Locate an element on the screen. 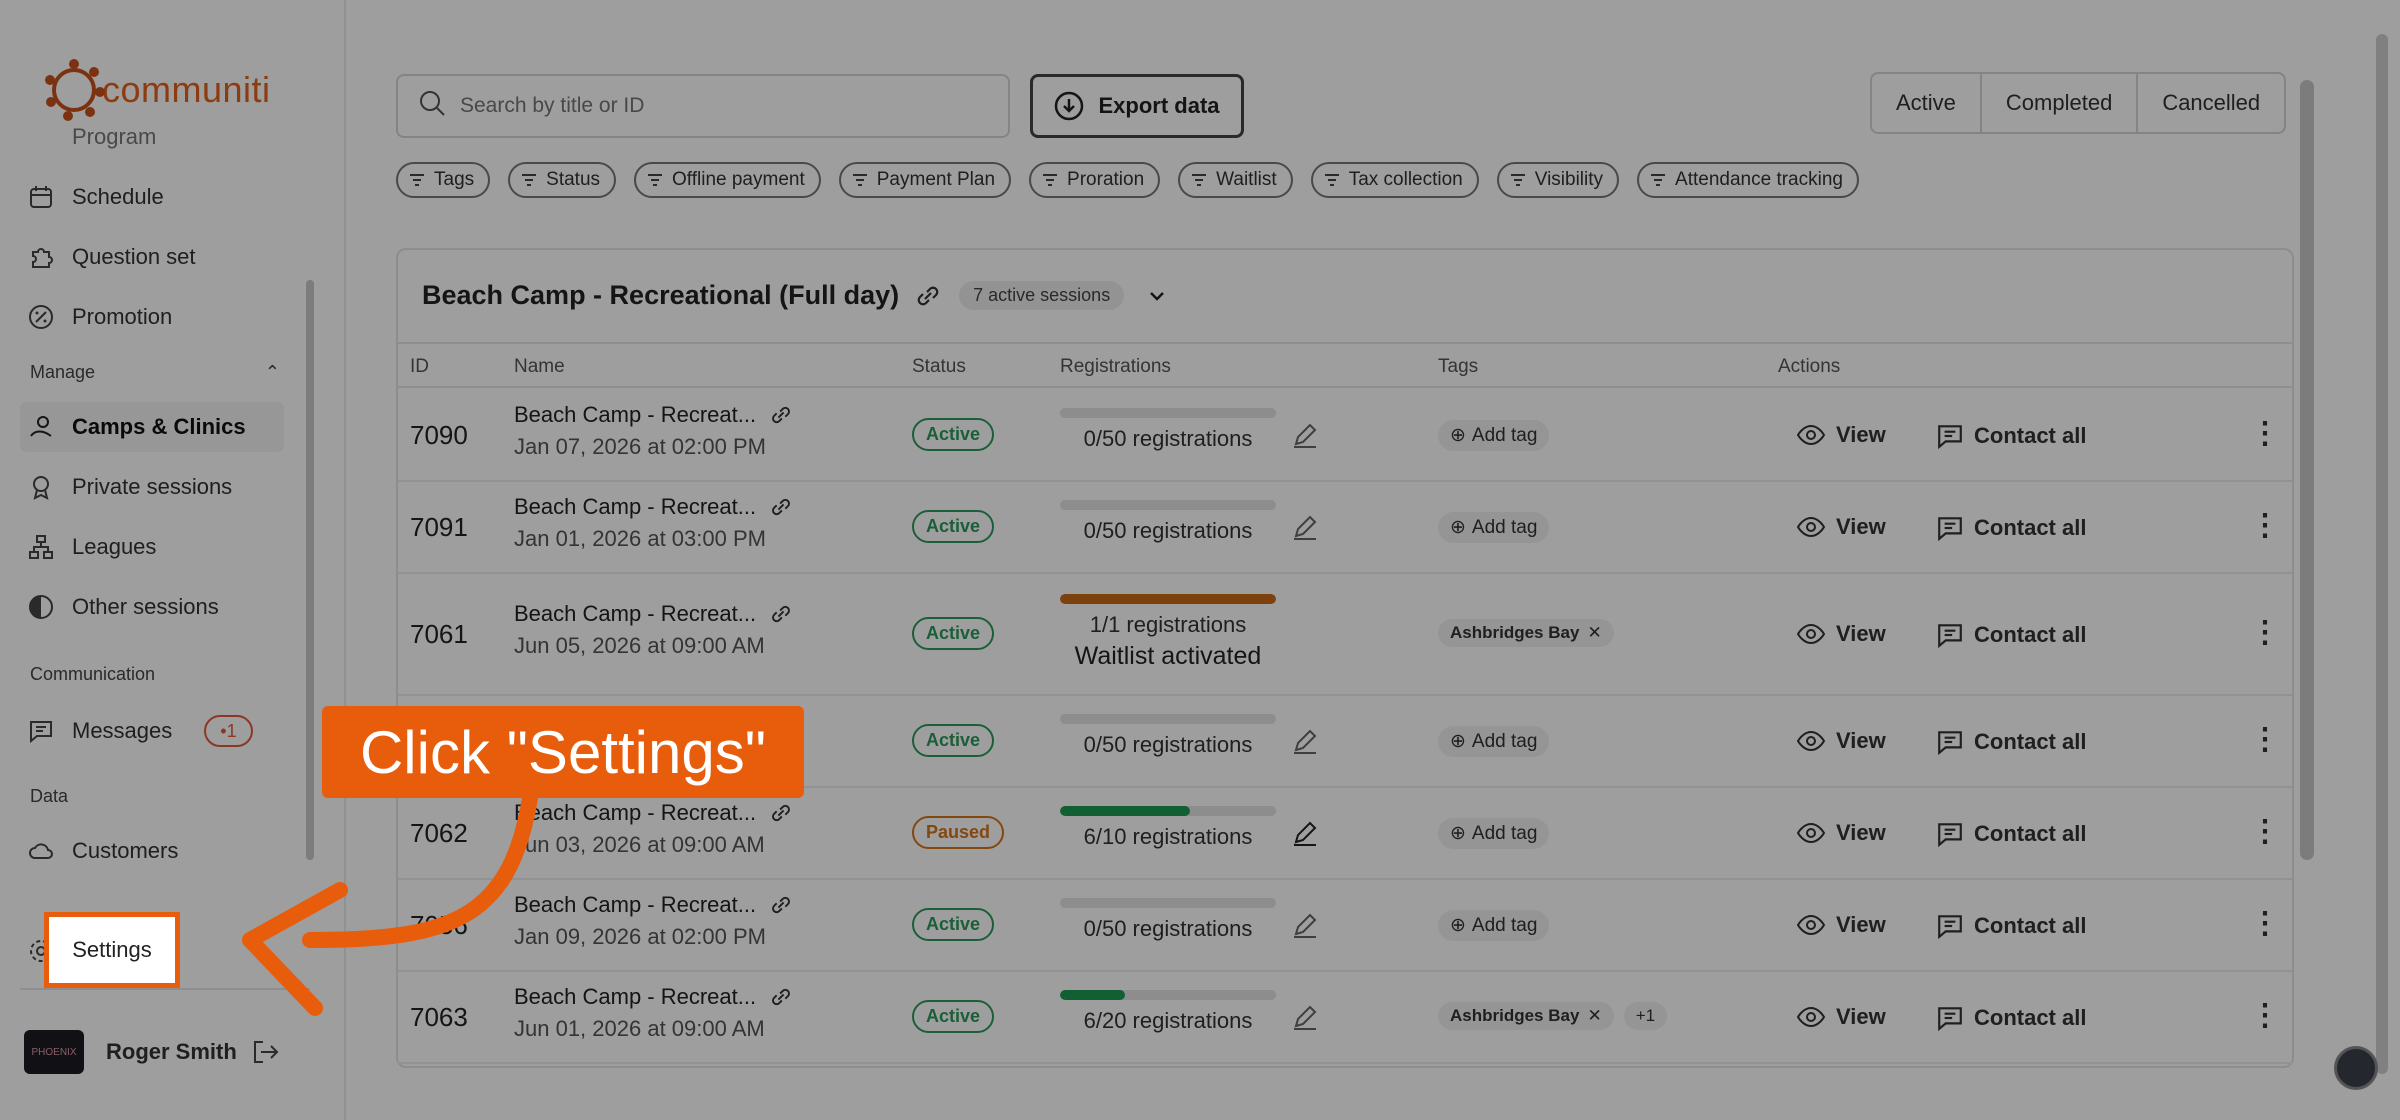 The width and height of the screenshot is (2400, 1120). sidebar-item-schedule: Schedule is located at coordinates (95, 197).